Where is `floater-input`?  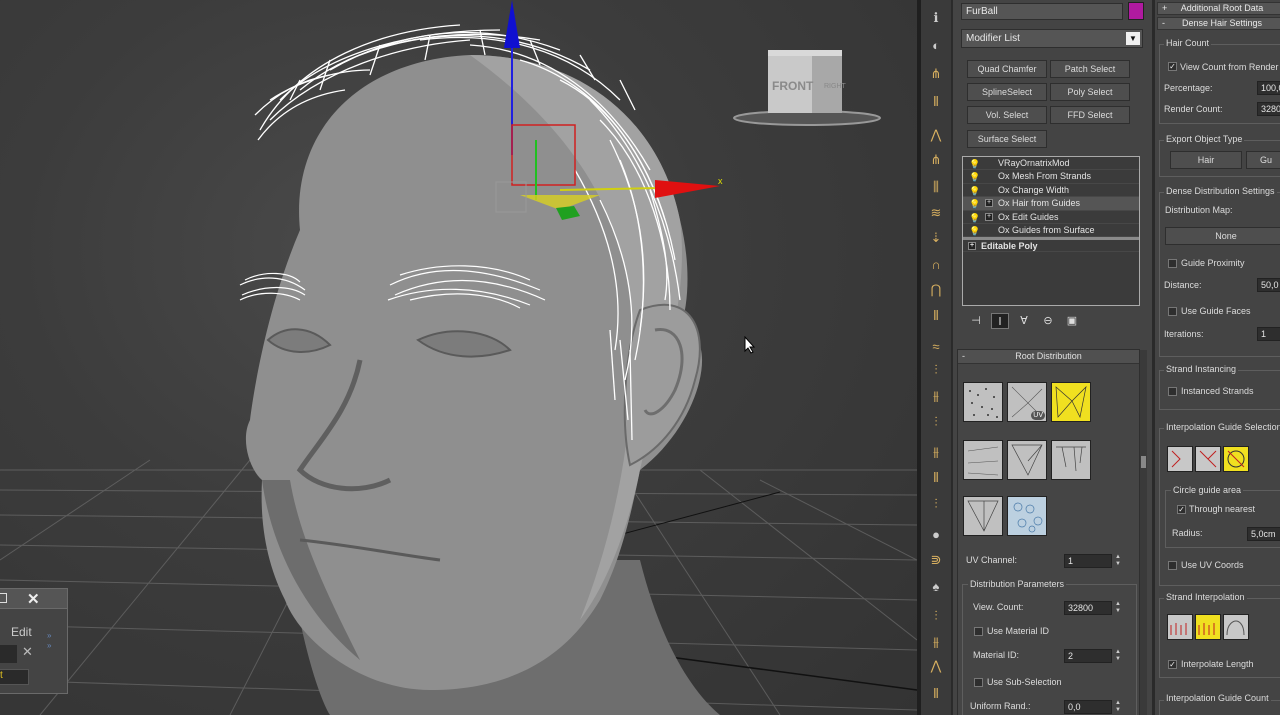 floater-input is located at coordinates (8, 654).